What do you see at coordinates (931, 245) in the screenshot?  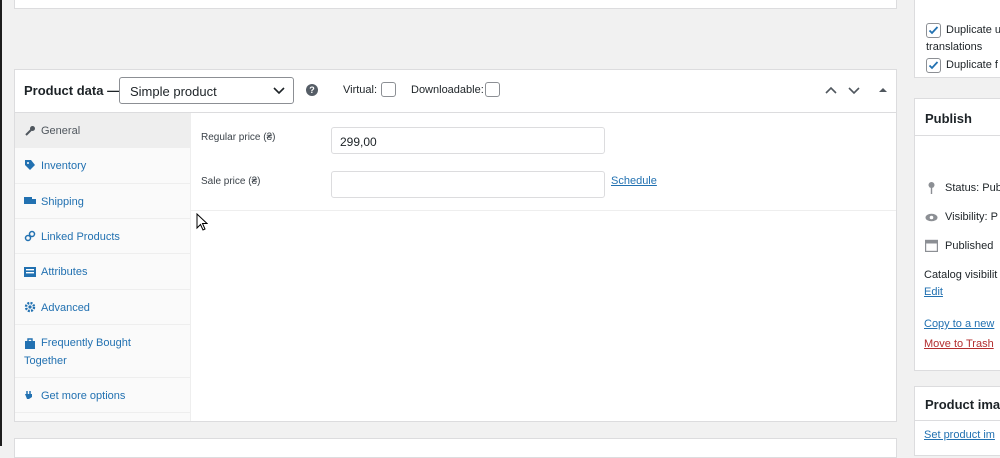 I see `calendar-icon` at bounding box center [931, 245].